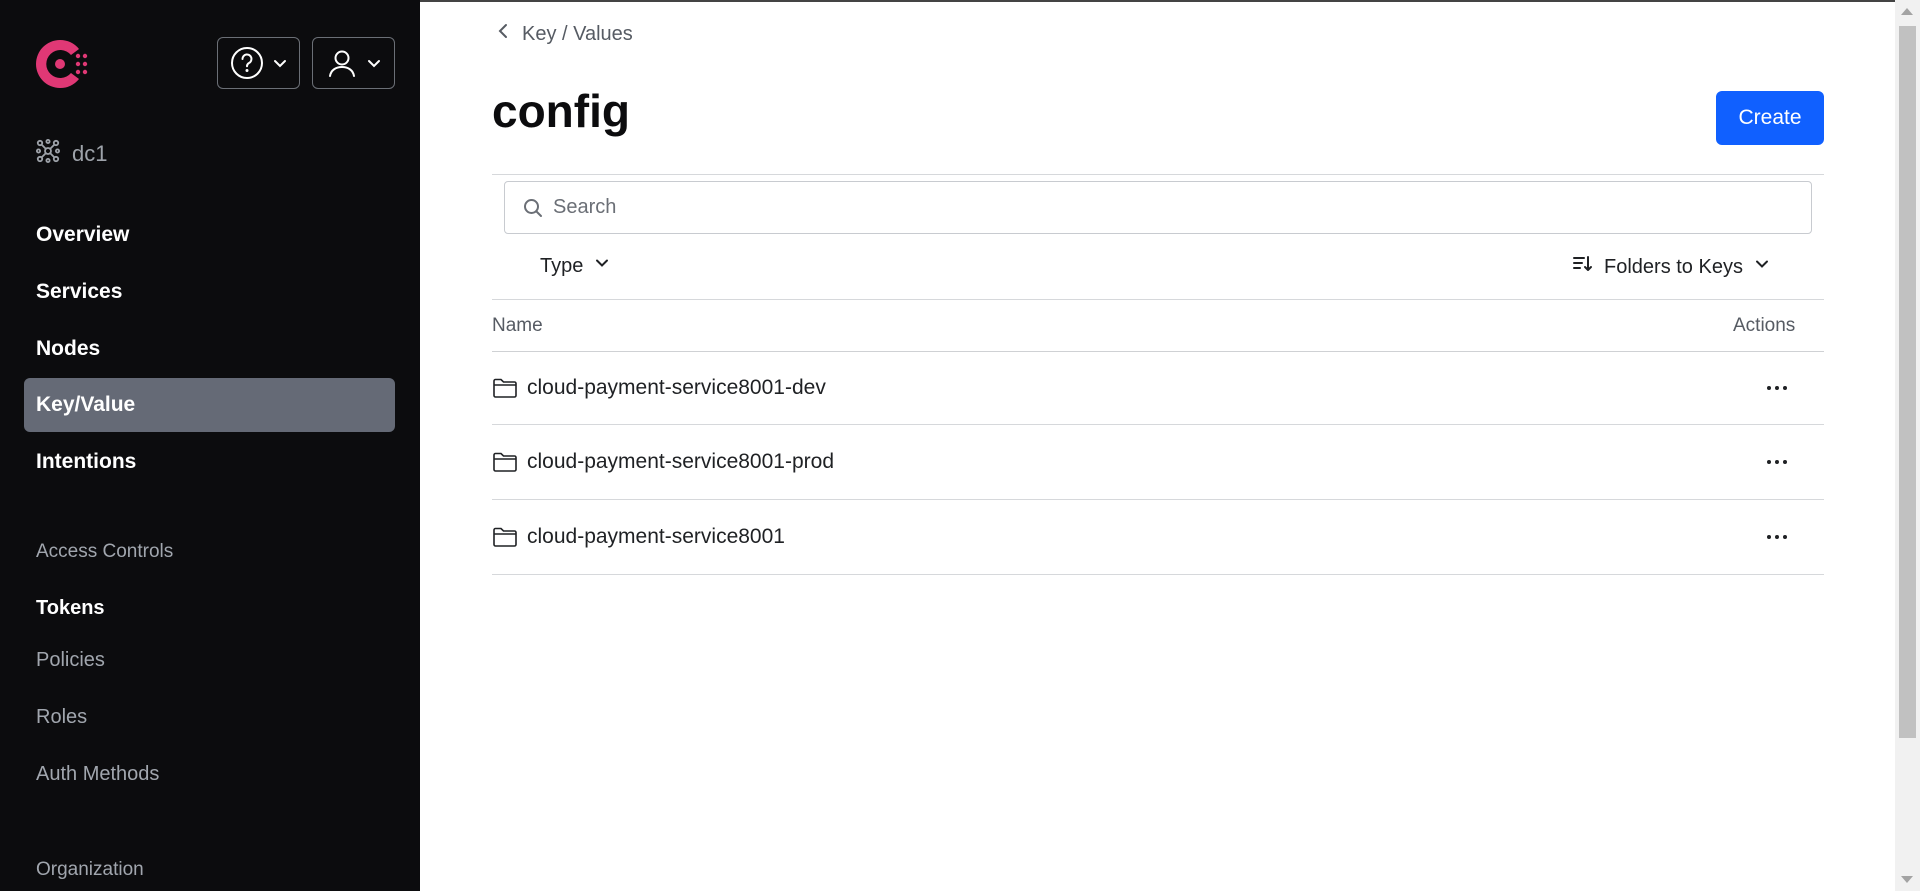 This screenshot has height=891, width=1920. What do you see at coordinates (209, 292) in the screenshot?
I see `nav-item-services: Services` at bounding box center [209, 292].